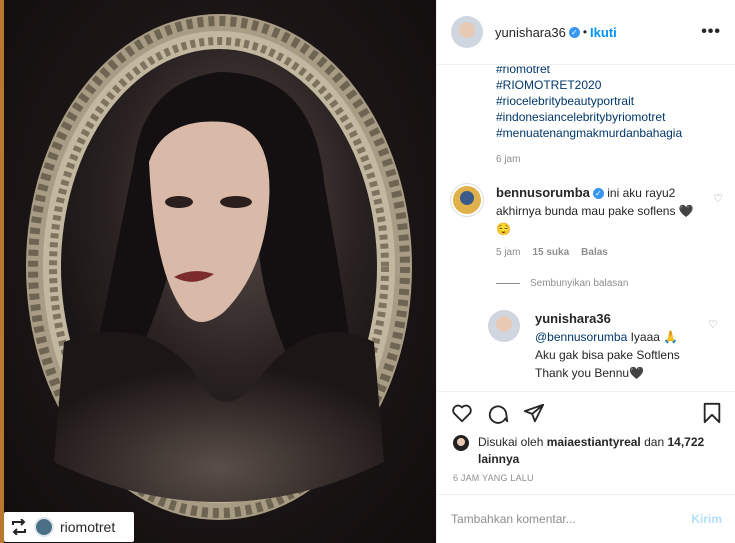 This screenshot has height=543, width=735. What do you see at coordinates (508, 159) in the screenshot?
I see `caption-time: 6 jam` at bounding box center [508, 159].